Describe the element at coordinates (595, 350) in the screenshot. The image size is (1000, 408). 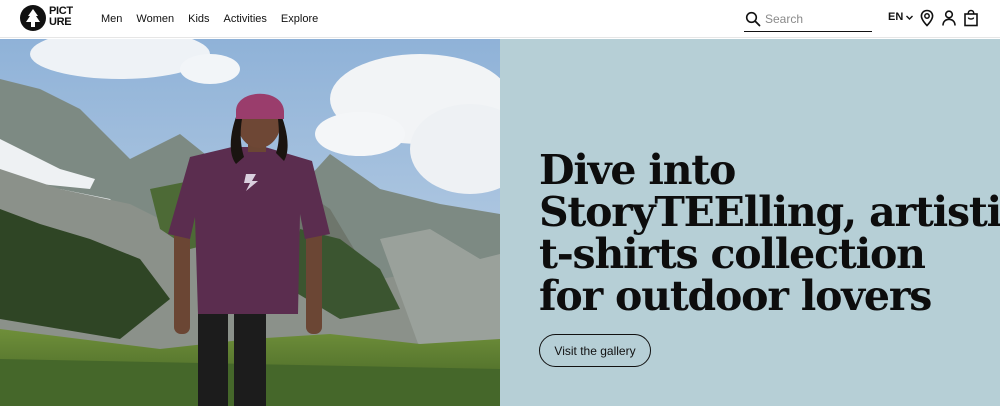
I see `visit-gallery-button: Visit the gallery` at that location.